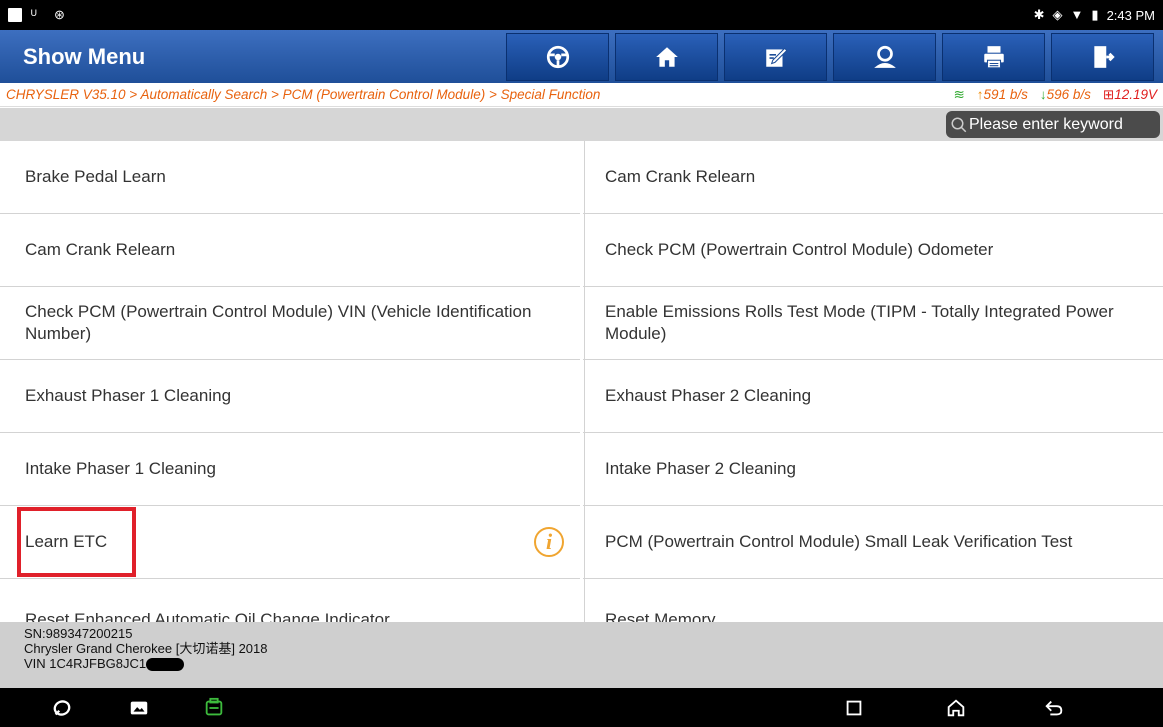 The height and width of the screenshot is (727, 1163). What do you see at coordinates (581, 15) in the screenshot?
I see `status-bar: ᵁ ⊛ ✱ ◈ ▼ ▮ 2:43 PM` at bounding box center [581, 15].